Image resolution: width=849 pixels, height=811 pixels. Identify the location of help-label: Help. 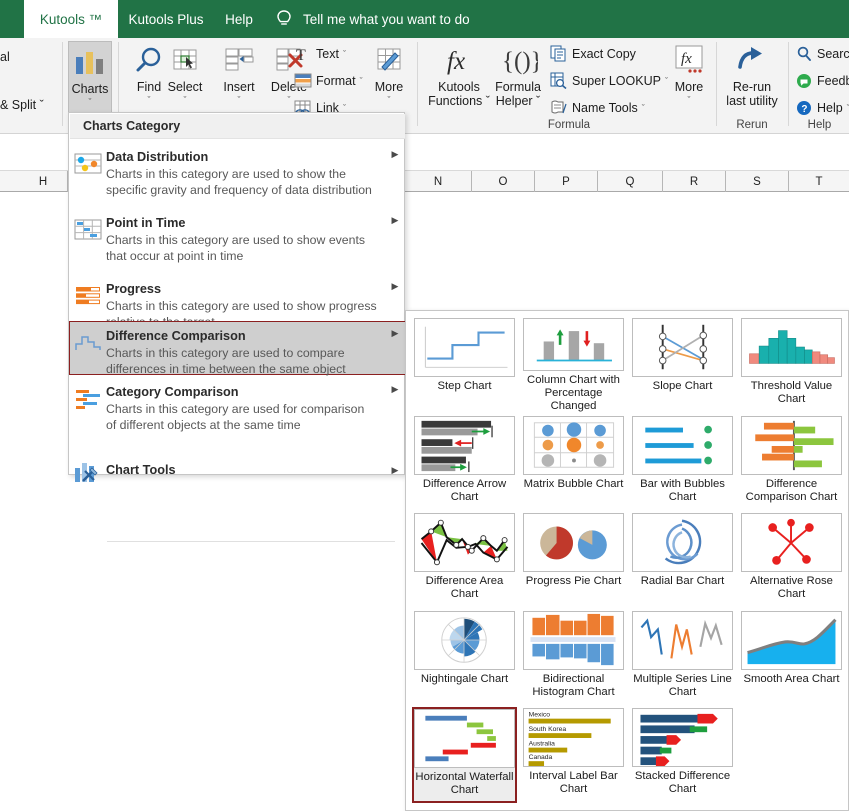
(830, 107).